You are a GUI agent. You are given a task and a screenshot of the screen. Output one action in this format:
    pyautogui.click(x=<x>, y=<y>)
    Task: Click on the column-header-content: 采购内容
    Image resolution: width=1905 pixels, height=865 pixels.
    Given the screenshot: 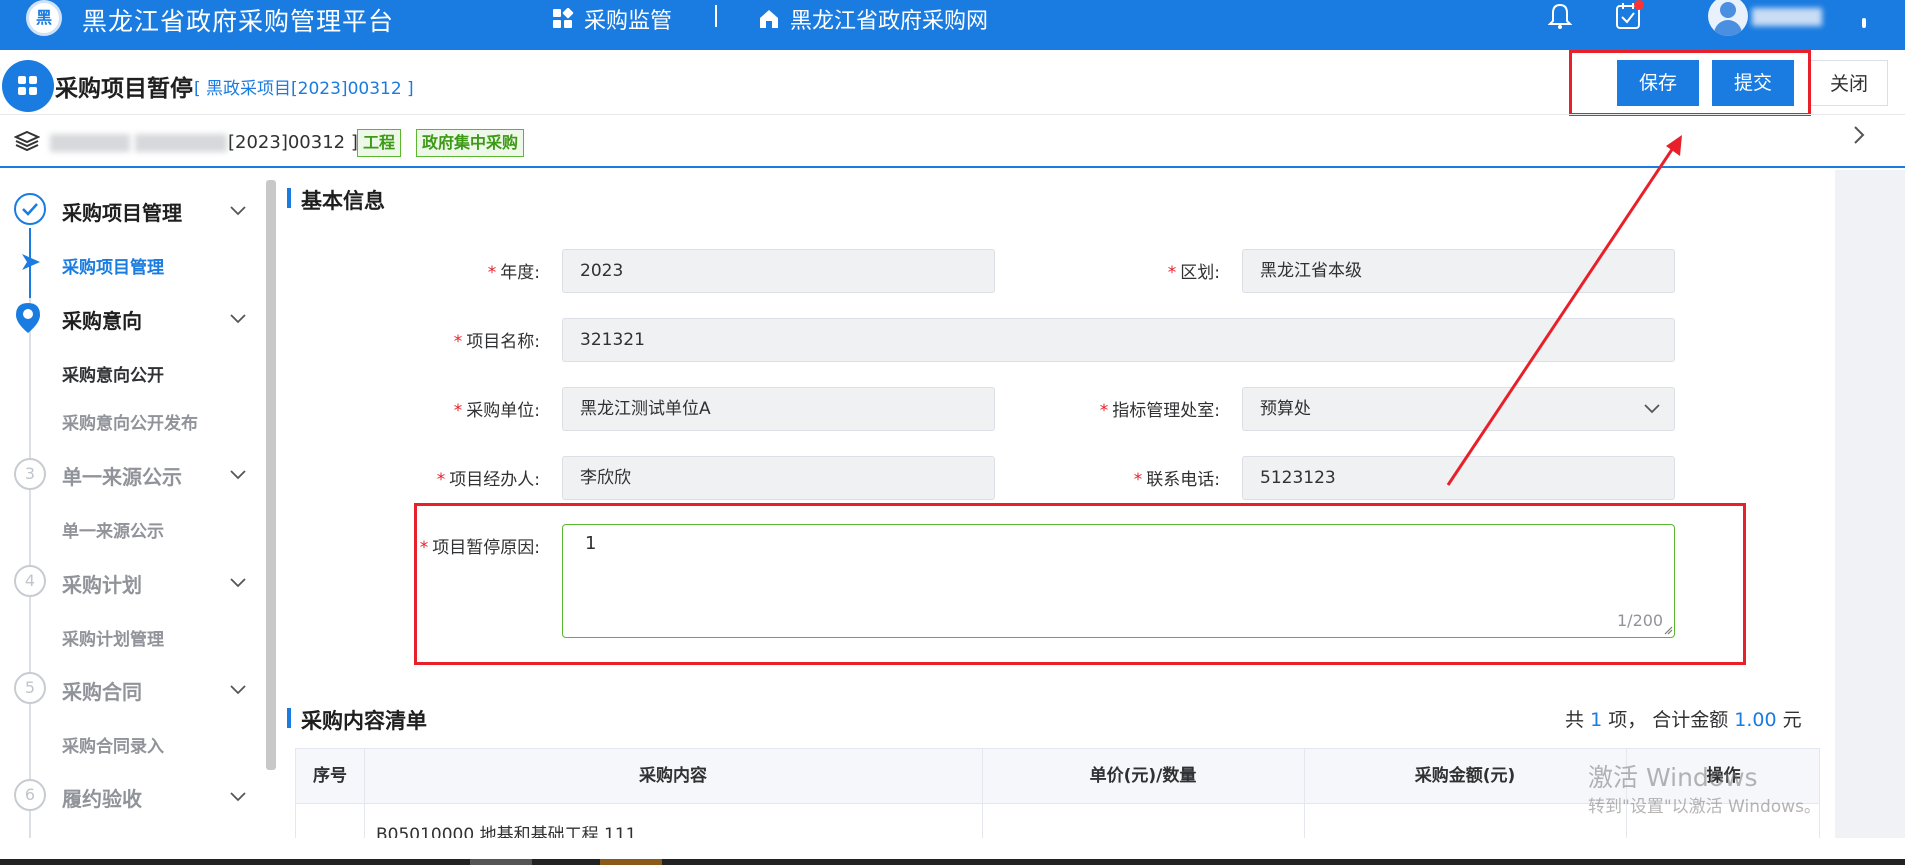 What is the action you would take?
    pyautogui.click(x=673, y=776)
    